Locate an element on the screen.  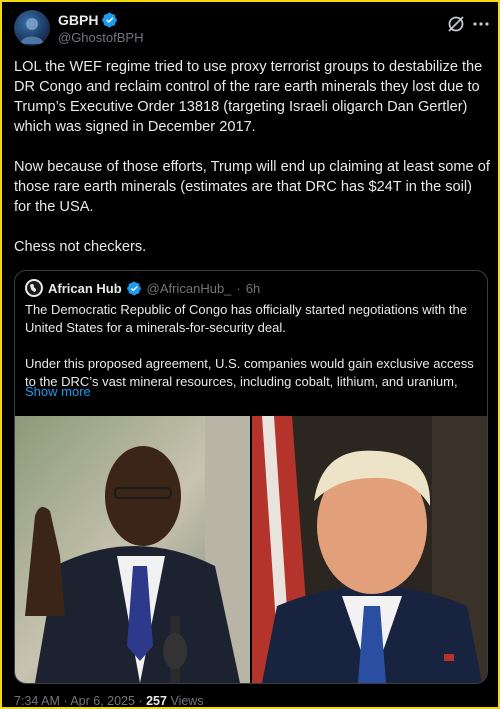
quoted-author-handle: @AfricanHub_ is located at coordinates (189, 288).